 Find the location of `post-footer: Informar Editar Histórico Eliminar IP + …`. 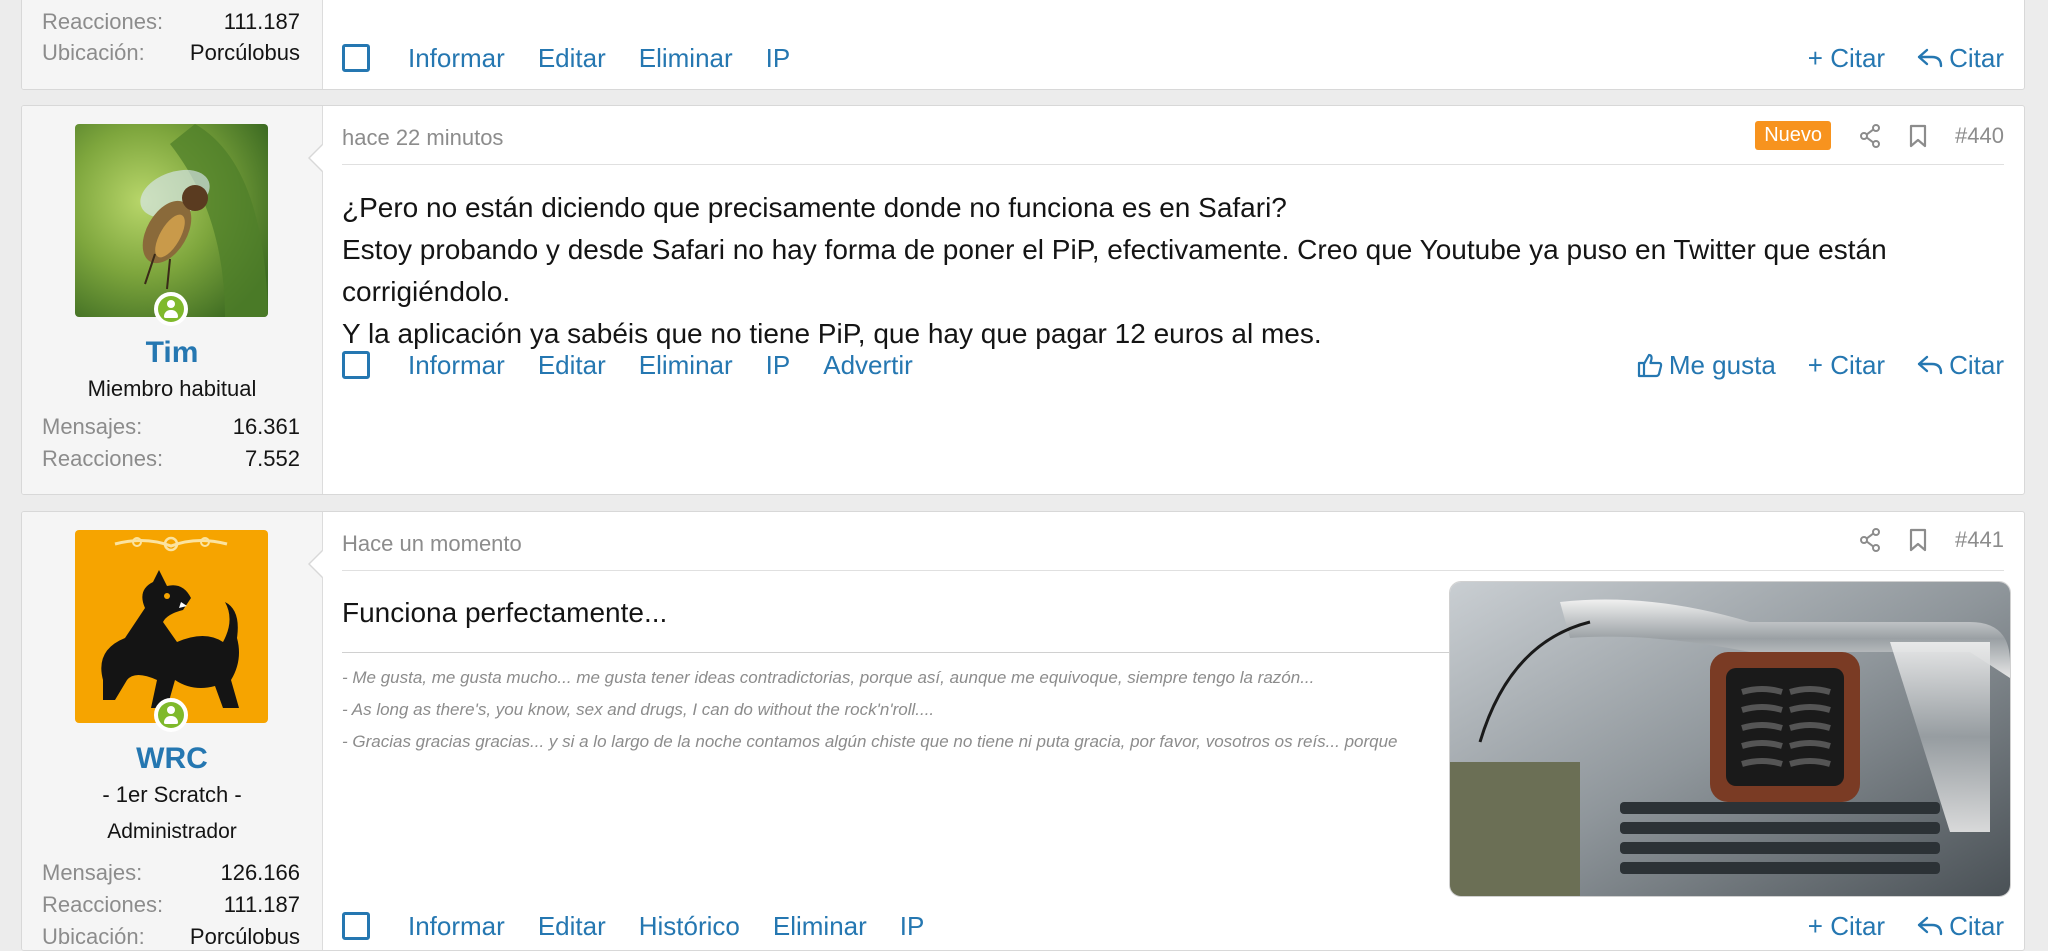

post-footer: Informar Editar Histórico Eliminar IP + … is located at coordinates (1173, 926).